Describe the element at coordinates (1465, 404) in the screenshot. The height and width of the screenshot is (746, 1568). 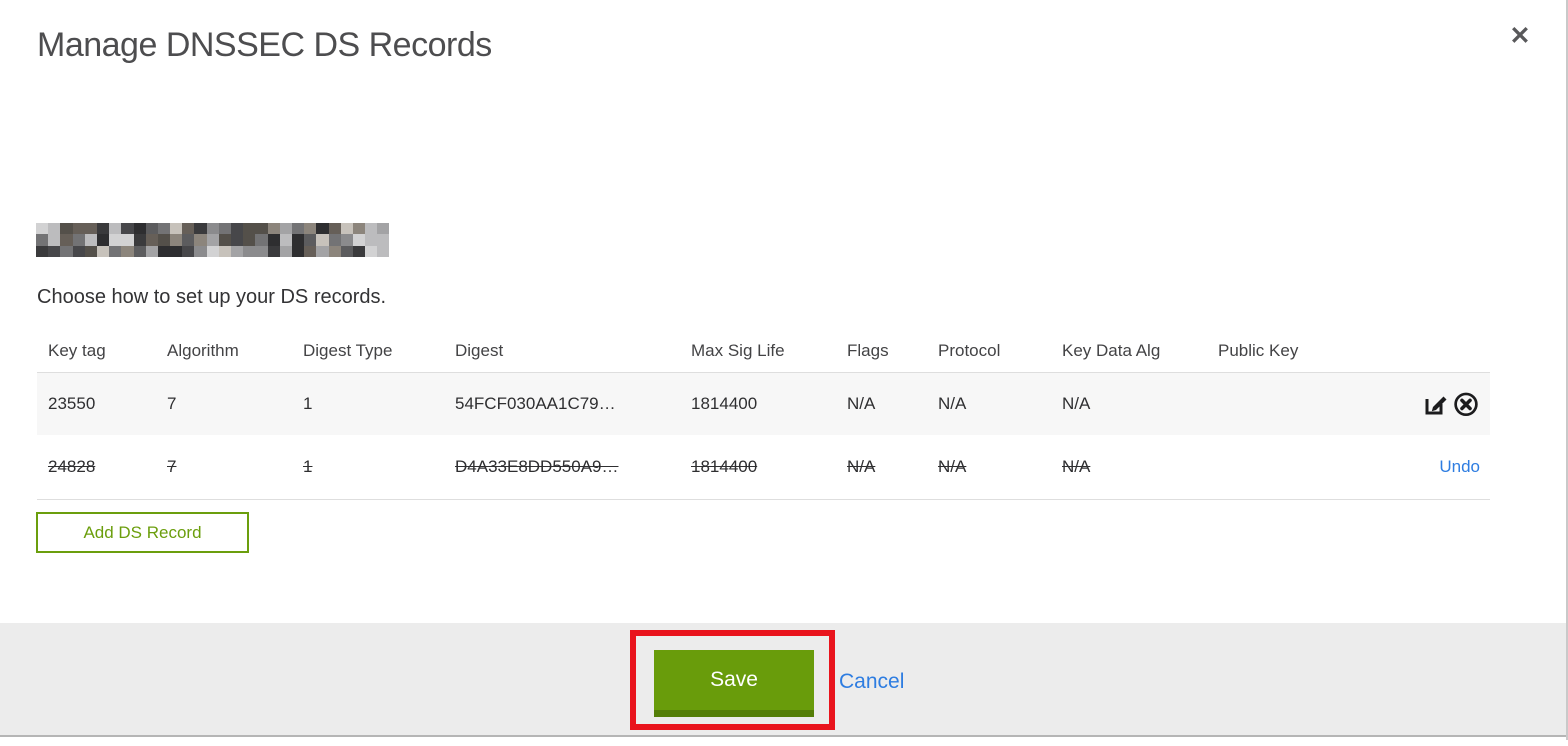
I see `delete-record-icon` at that location.